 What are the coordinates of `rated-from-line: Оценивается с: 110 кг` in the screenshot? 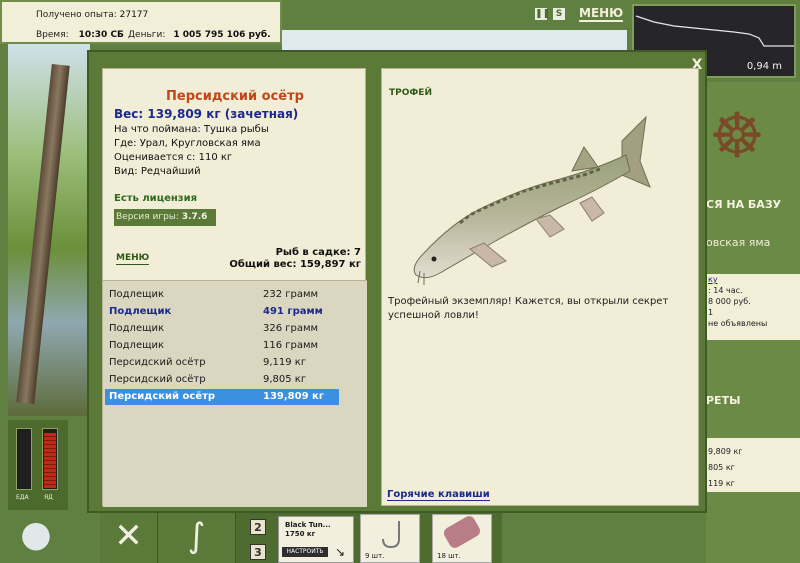 It's located at (173, 157).